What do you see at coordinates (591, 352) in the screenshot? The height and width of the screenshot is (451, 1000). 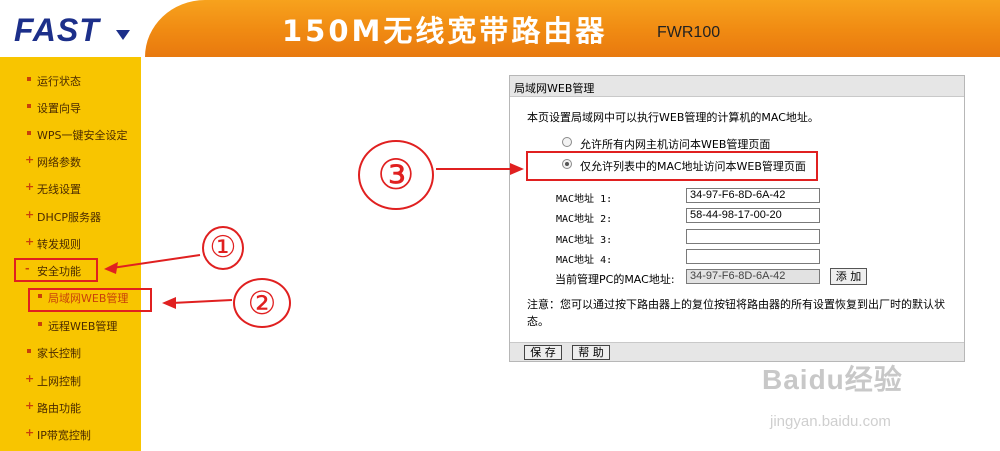 I see `help-button: 帮 助` at bounding box center [591, 352].